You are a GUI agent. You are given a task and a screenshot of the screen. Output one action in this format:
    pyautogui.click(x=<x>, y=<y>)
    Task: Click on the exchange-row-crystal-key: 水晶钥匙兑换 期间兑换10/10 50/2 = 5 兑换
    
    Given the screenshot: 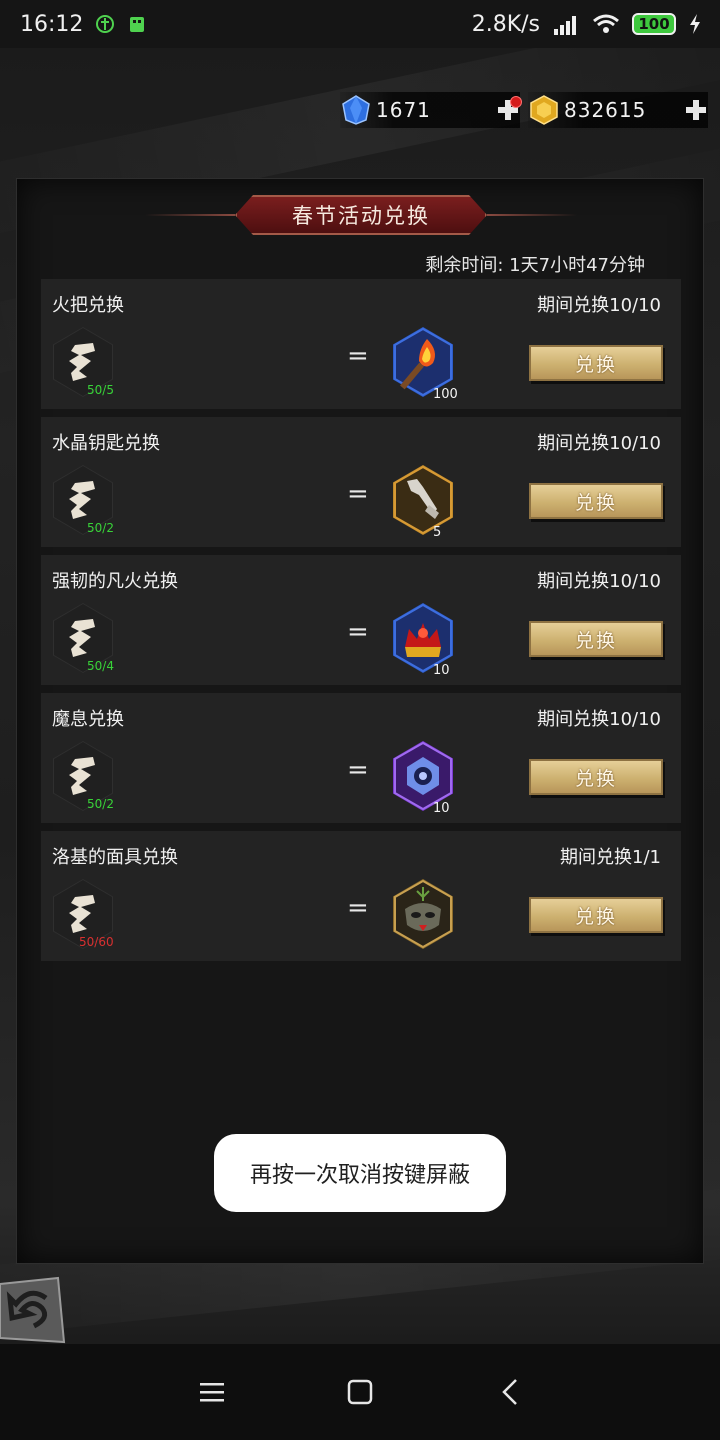 What is the action you would take?
    pyautogui.click(x=361, y=482)
    